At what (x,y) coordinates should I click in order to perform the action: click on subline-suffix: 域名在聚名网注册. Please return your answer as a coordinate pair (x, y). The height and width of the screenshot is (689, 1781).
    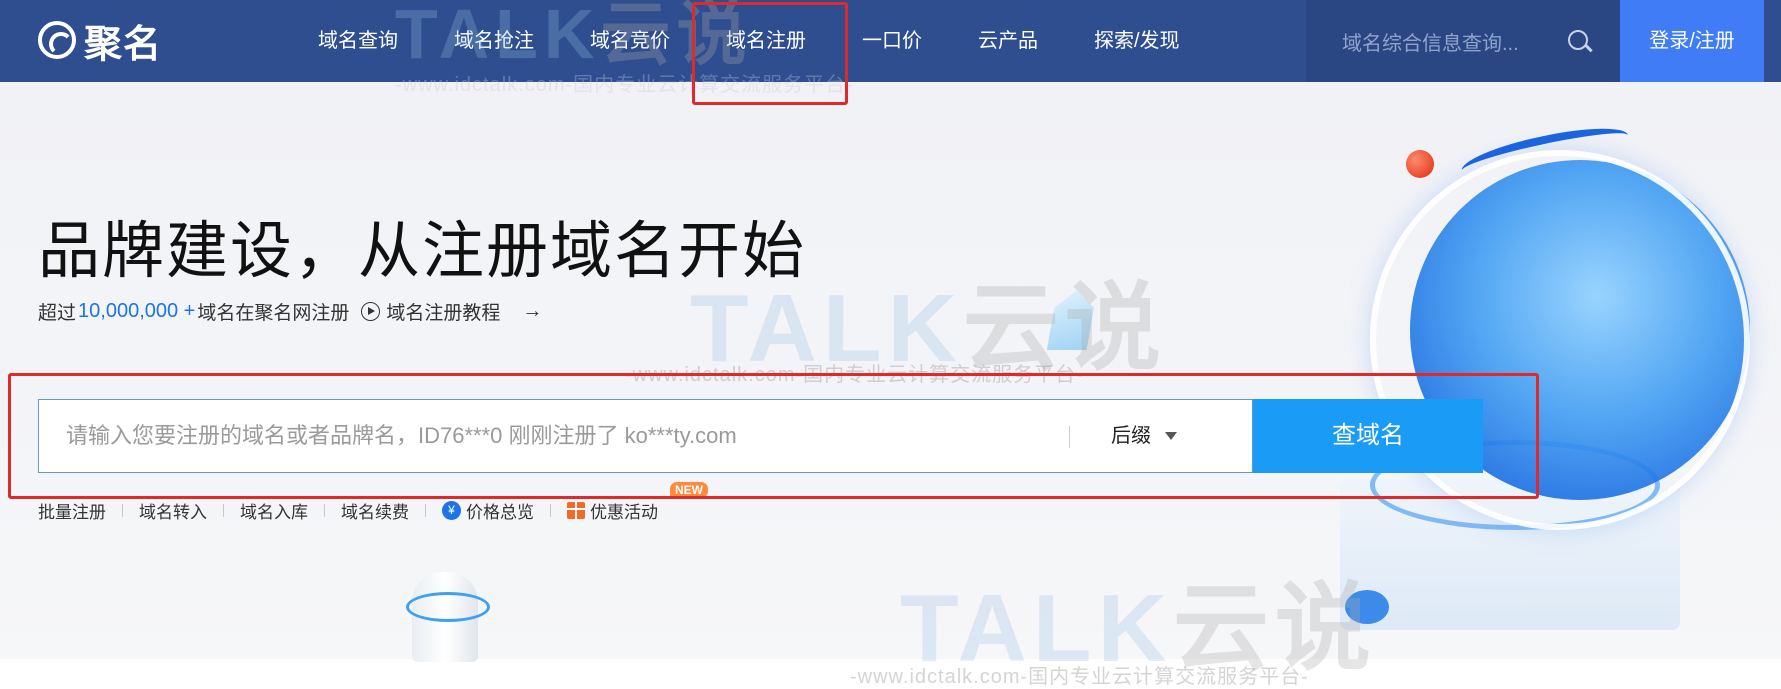
    Looking at the image, I should click on (273, 313).